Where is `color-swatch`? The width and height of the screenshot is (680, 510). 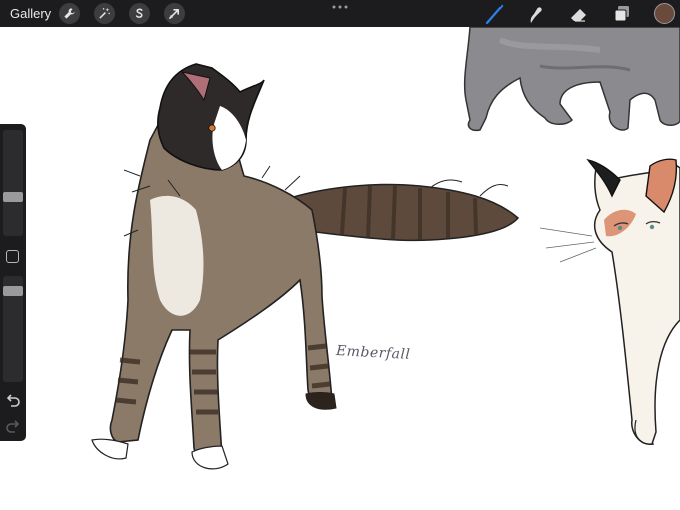 color-swatch is located at coordinates (664, 13).